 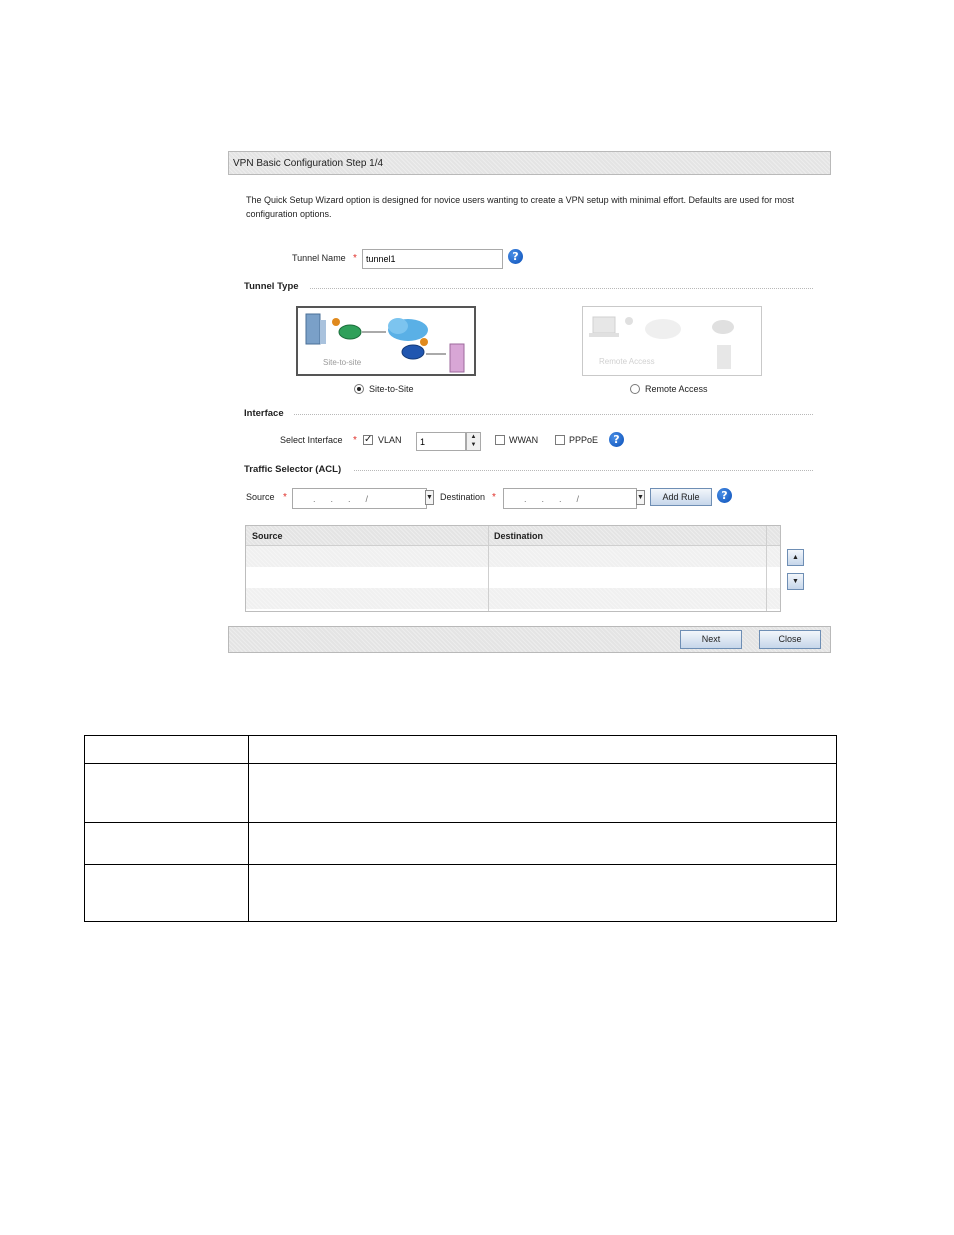 I want to click on remote-access-radio, so click(x=635, y=389).